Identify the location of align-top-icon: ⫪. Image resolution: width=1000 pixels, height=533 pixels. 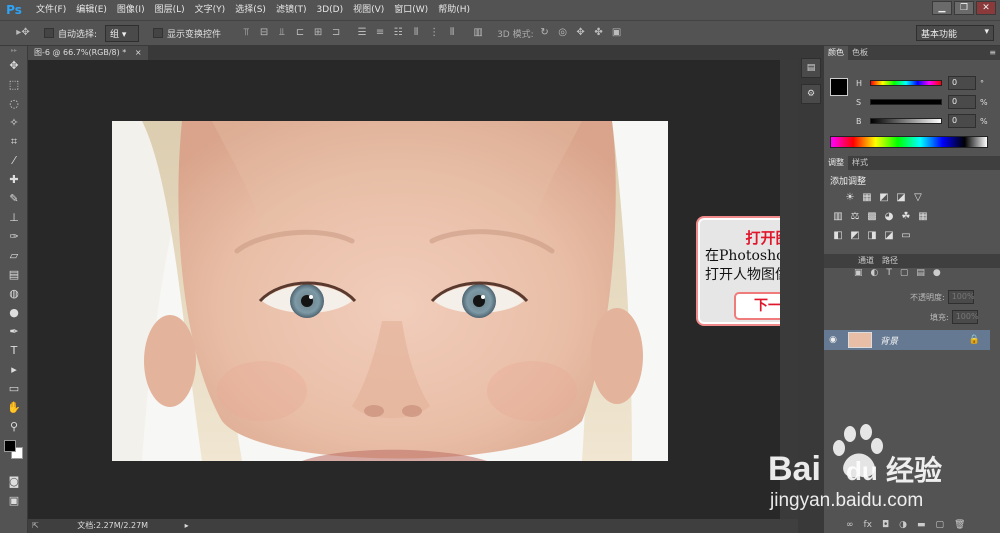
(246, 33).